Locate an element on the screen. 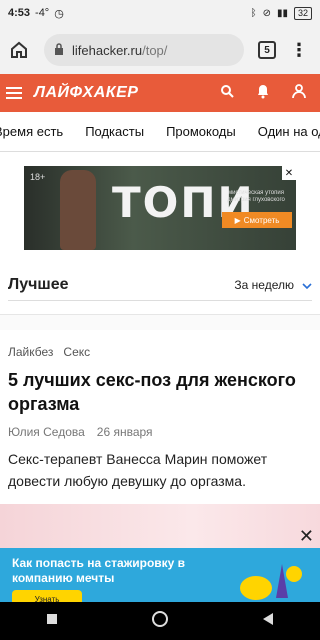 The image size is (320, 640). browser-menu-icon: ⋮ is located at coordinates (299, 50).